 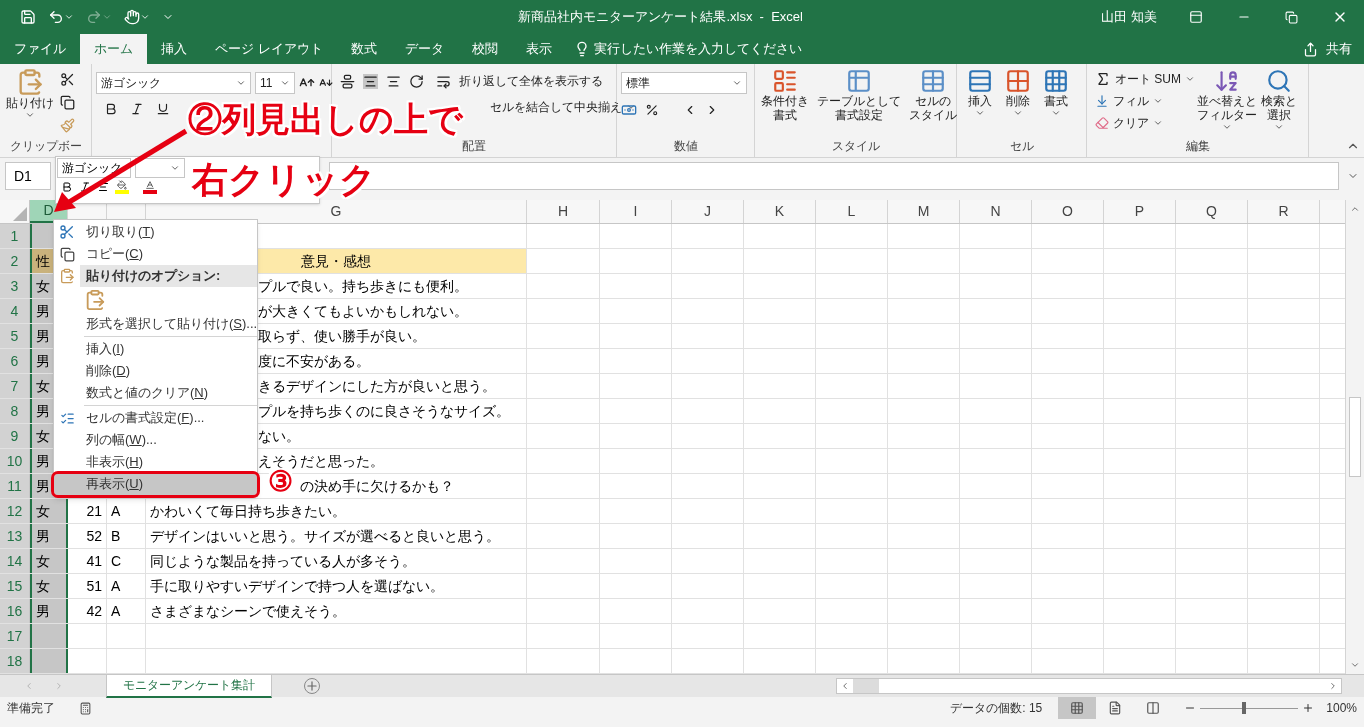 What do you see at coordinates (1155, 79) in the screenshot?
I see `autosum-button: オート SUM` at bounding box center [1155, 79].